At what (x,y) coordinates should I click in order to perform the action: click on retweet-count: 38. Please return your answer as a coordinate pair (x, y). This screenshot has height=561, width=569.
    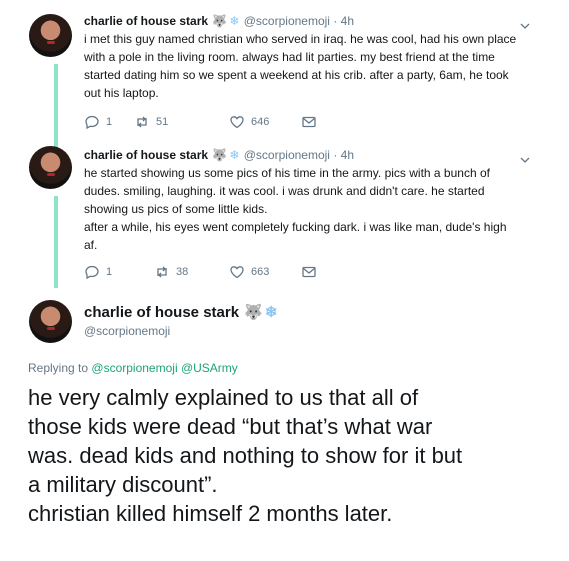
    Looking at the image, I should click on (182, 272).